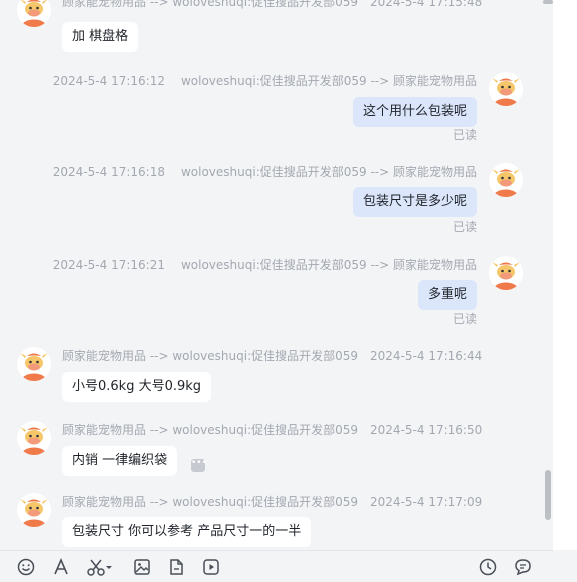 The width and height of the screenshot is (577, 582). Describe the element at coordinates (426, 4) in the screenshot. I see `message-time: 2024-5-4 17:15:48` at that location.